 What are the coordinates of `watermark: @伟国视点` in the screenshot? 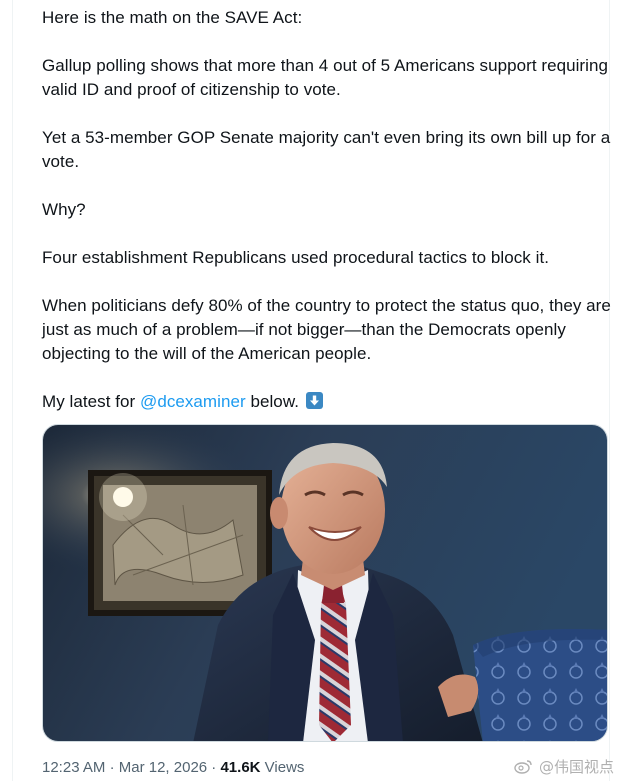 It's located at (564, 766).